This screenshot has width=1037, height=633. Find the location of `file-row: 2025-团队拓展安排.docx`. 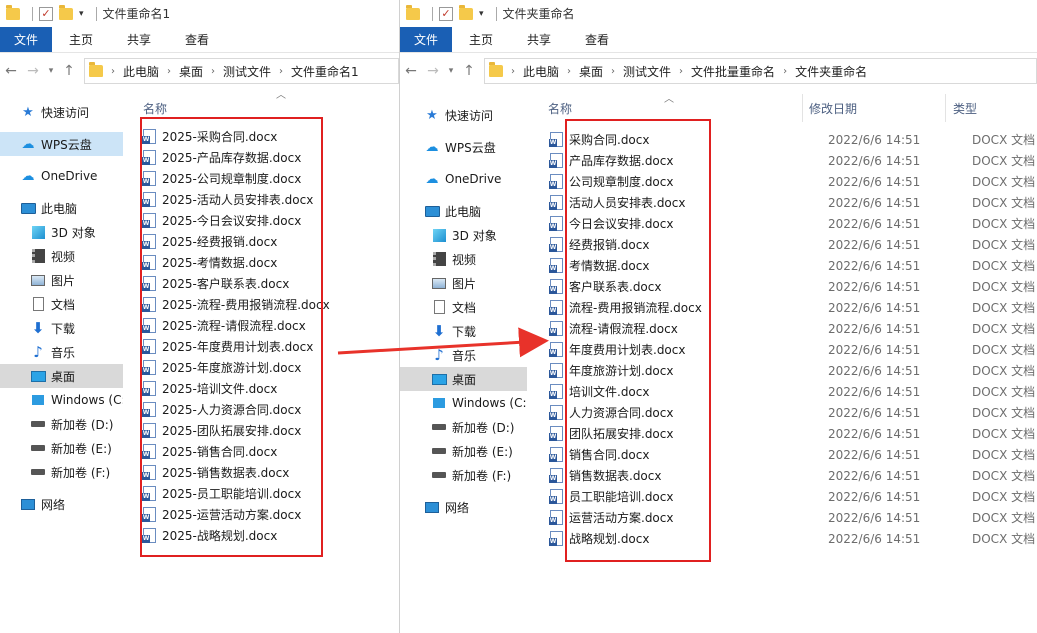

file-row: 2025-团队拓展安排.docx is located at coordinates (236, 430).